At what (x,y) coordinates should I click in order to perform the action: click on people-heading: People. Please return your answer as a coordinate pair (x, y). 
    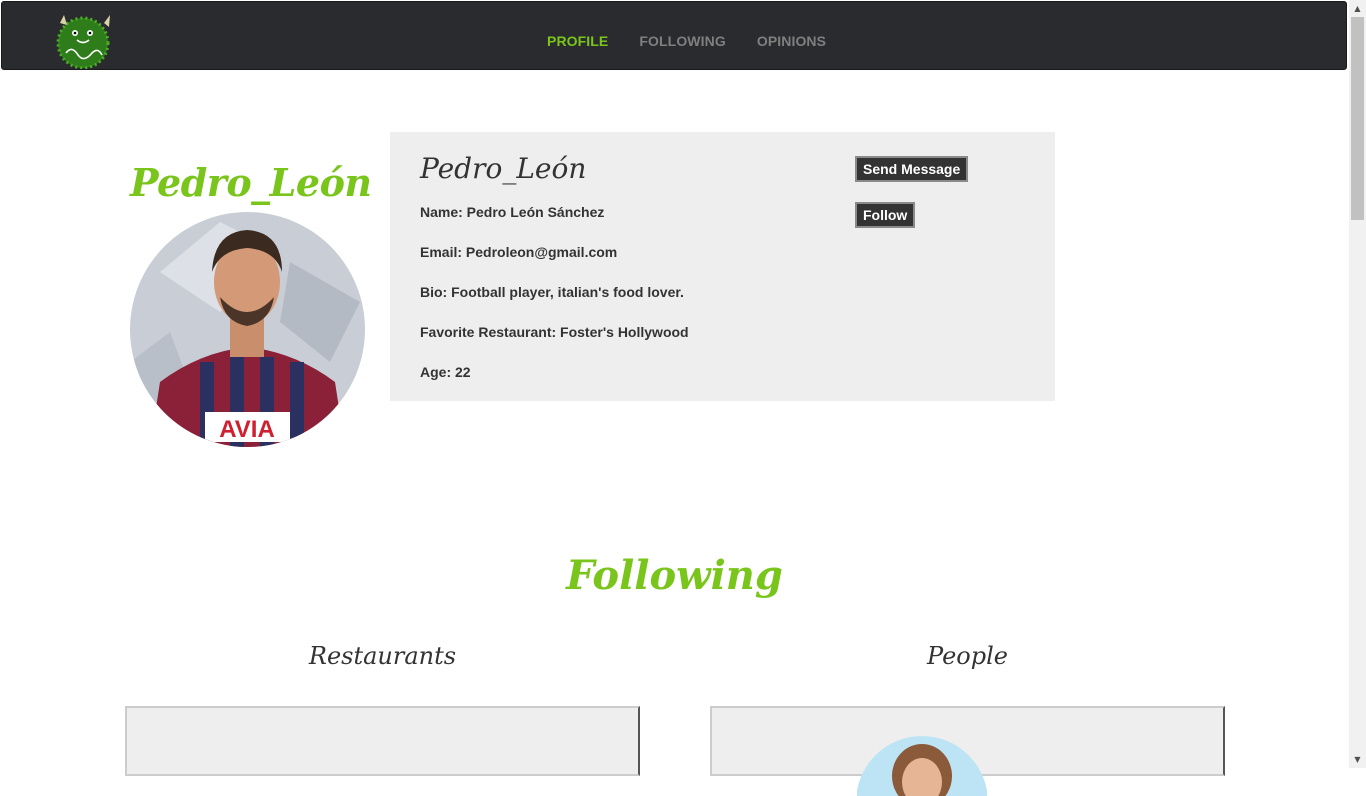
    Looking at the image, I should click on (967, 656).